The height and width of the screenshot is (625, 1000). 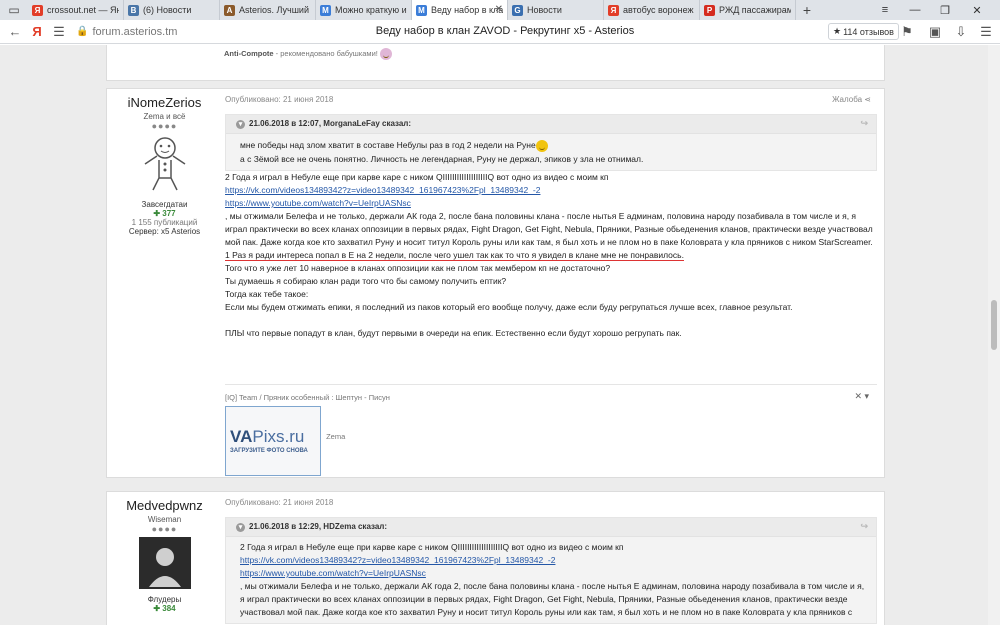 What do you see at coordinates (499, 9) in the screenshot?
I see `close-tab-icon: ✕` at bounding box center [499, 9].